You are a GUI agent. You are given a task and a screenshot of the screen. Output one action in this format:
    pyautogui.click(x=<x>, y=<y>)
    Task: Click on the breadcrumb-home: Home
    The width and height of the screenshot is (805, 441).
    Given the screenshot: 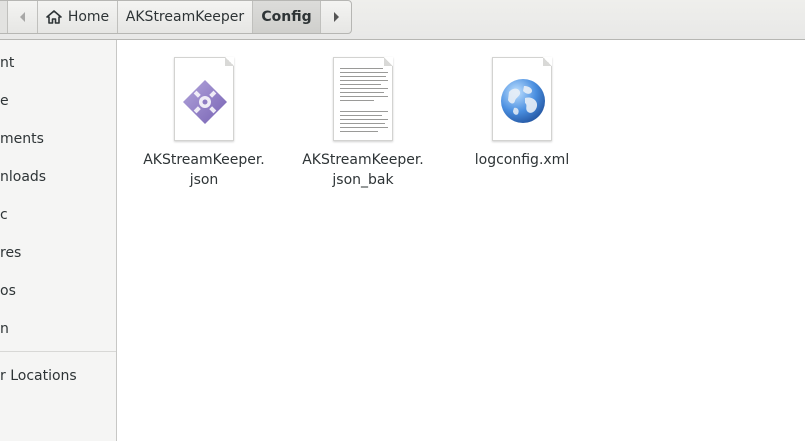 What is the action you would take?
    pyautogui.click(x=78, y=17)
    